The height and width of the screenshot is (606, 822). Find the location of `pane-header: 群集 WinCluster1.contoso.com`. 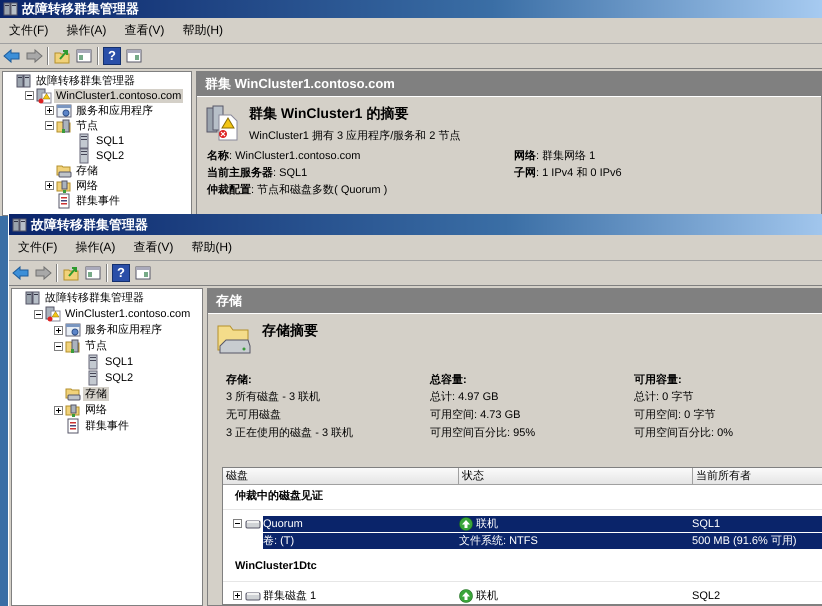

pane-header: 群集 WinCluster1.contoso.com is located at coordinates (509, 84).